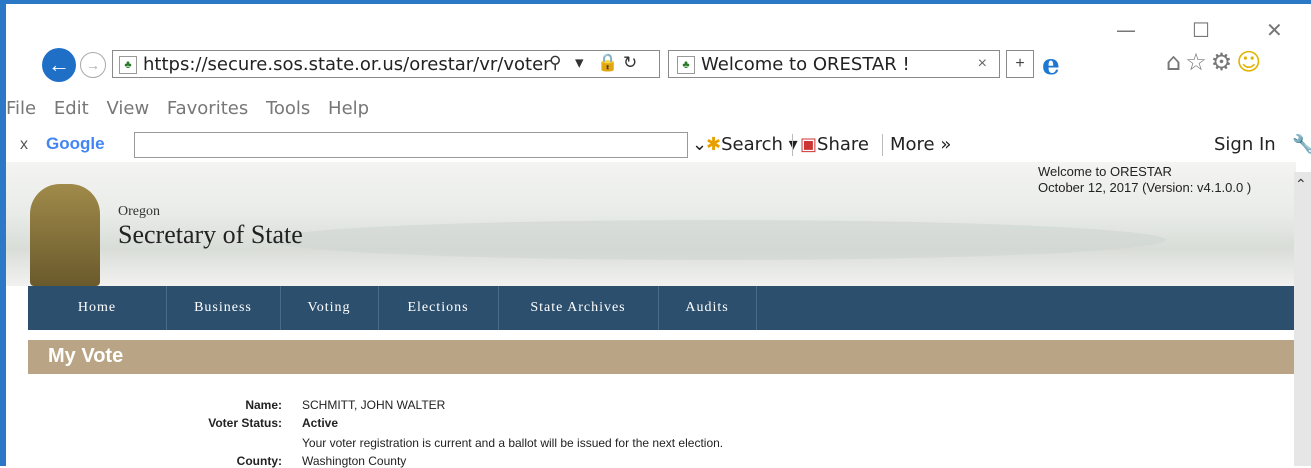 Image resolution: width=1311 pixels, height=468 pixels. Describe the element at coordinates (707, 308) in the screenshot. I see `nav-audits: Audits` at that location.